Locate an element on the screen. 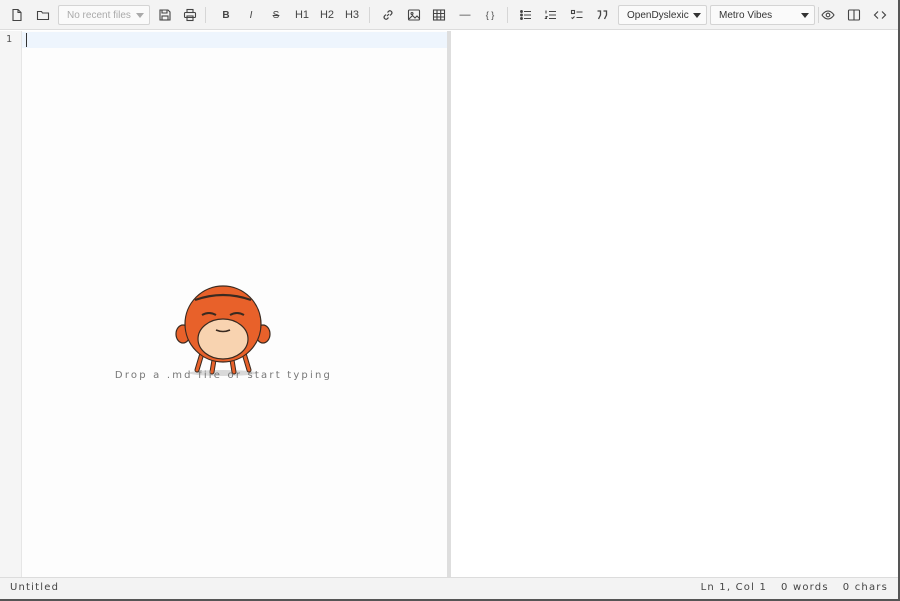 This screenshot has width=900, height=601. status-right-group: Ln 1, Col 1 0 words 0 chars is located at coordinates (794, 587).